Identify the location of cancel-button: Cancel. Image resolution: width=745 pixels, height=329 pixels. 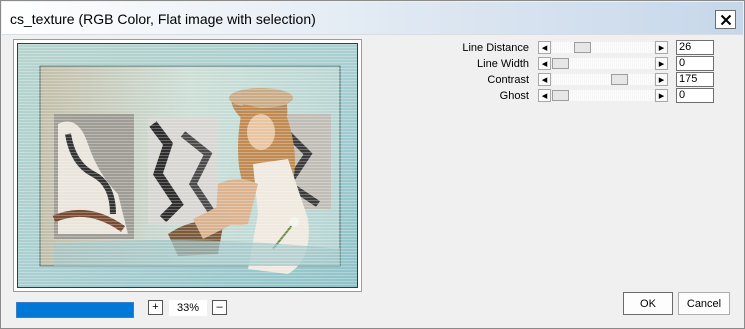
(704, 303).